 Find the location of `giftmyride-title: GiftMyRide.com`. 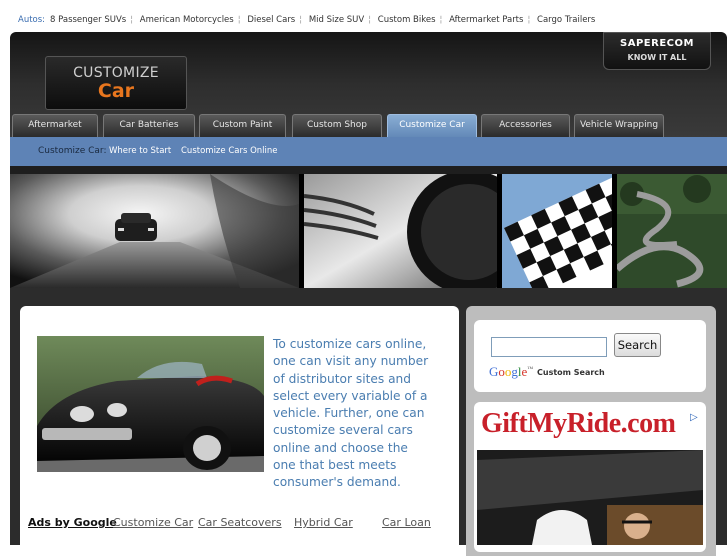

giftmyride-title: GiftMyRide.com is located at coordinates (578, 424).